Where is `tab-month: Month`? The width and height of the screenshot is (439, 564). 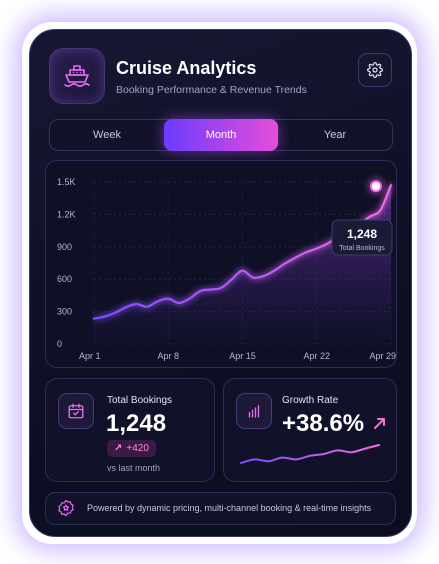 tab-month: Month is located at coordinates (221, 135).